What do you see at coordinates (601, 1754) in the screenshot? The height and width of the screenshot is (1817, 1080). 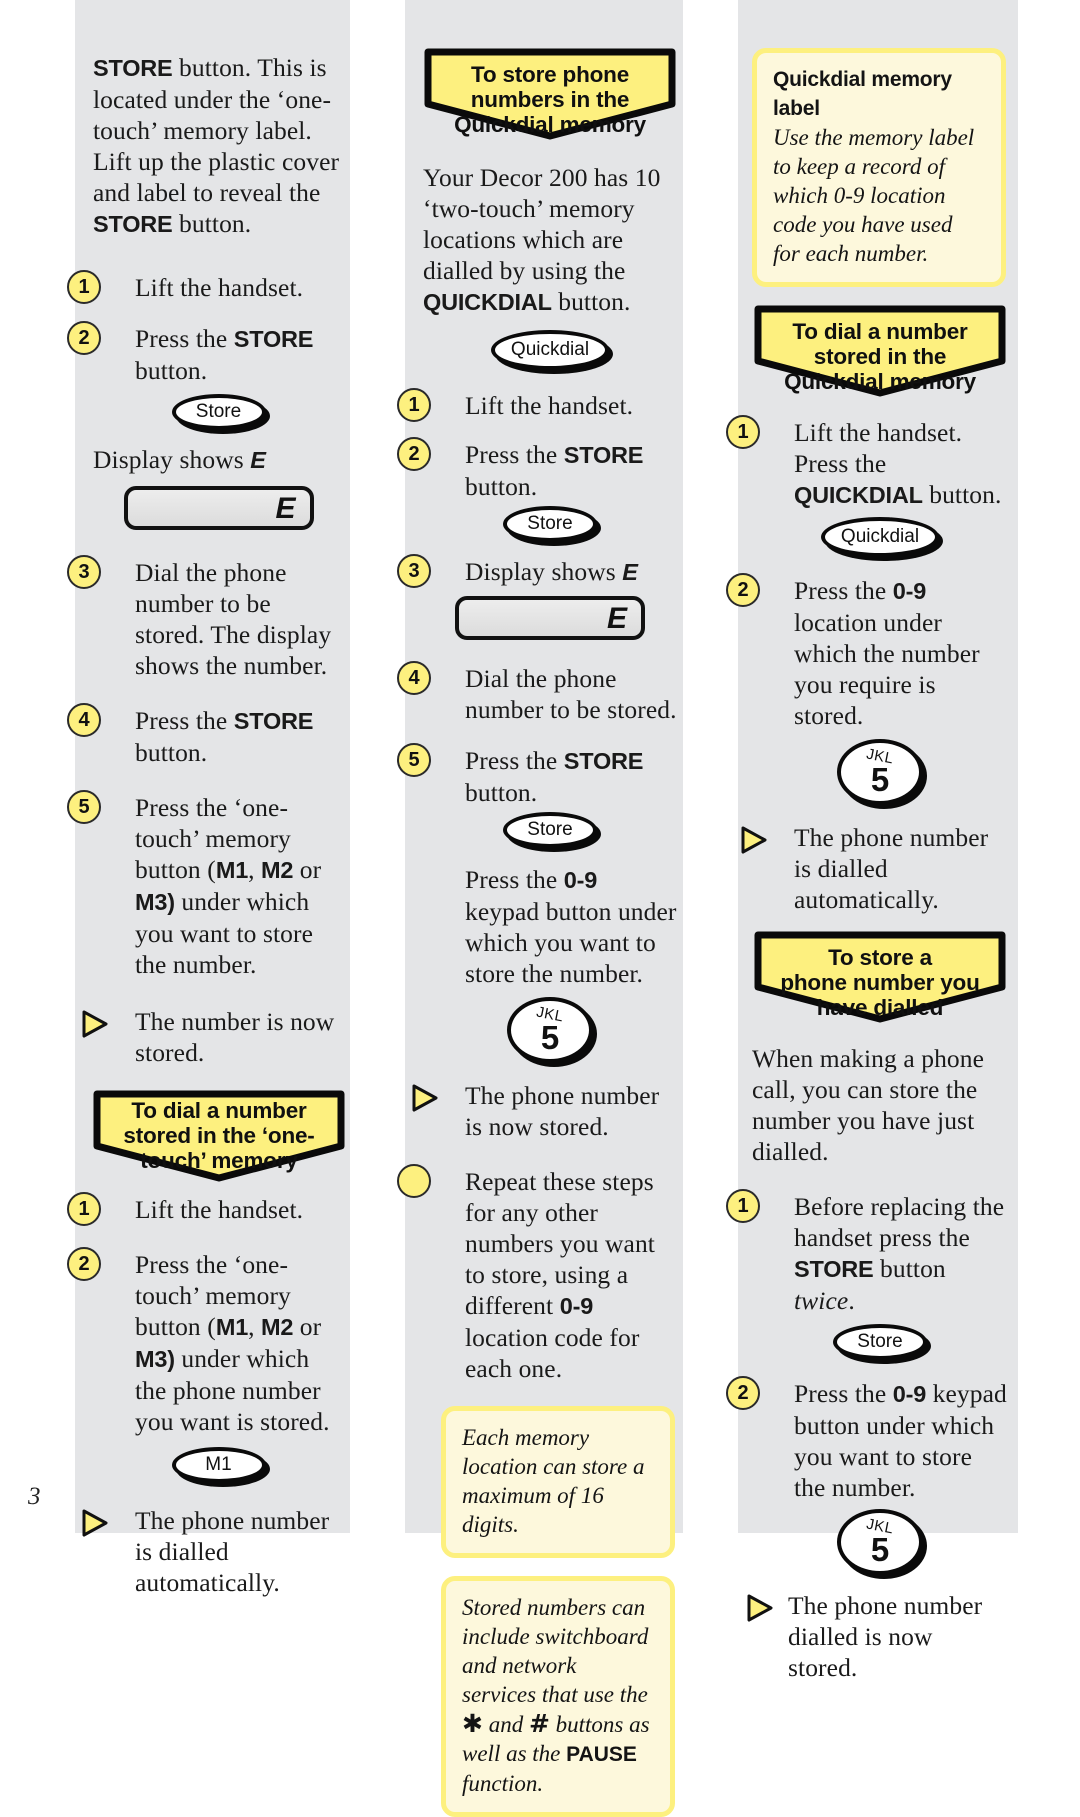 I see `pause-bold: PAUSE` at bounding box center [601, 1754].